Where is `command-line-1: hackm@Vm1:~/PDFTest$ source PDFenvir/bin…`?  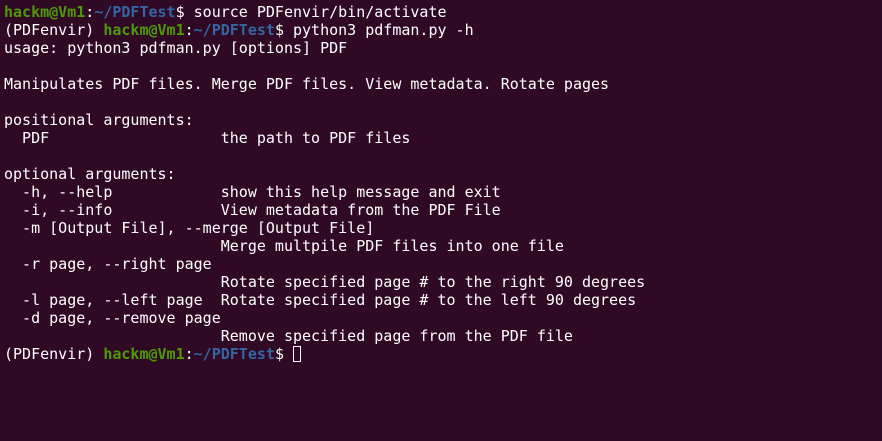 command-line-1: hackm@Vm1:~/PDFTest$ source PDFenvir/bin… is located at coordinates (443, 12).